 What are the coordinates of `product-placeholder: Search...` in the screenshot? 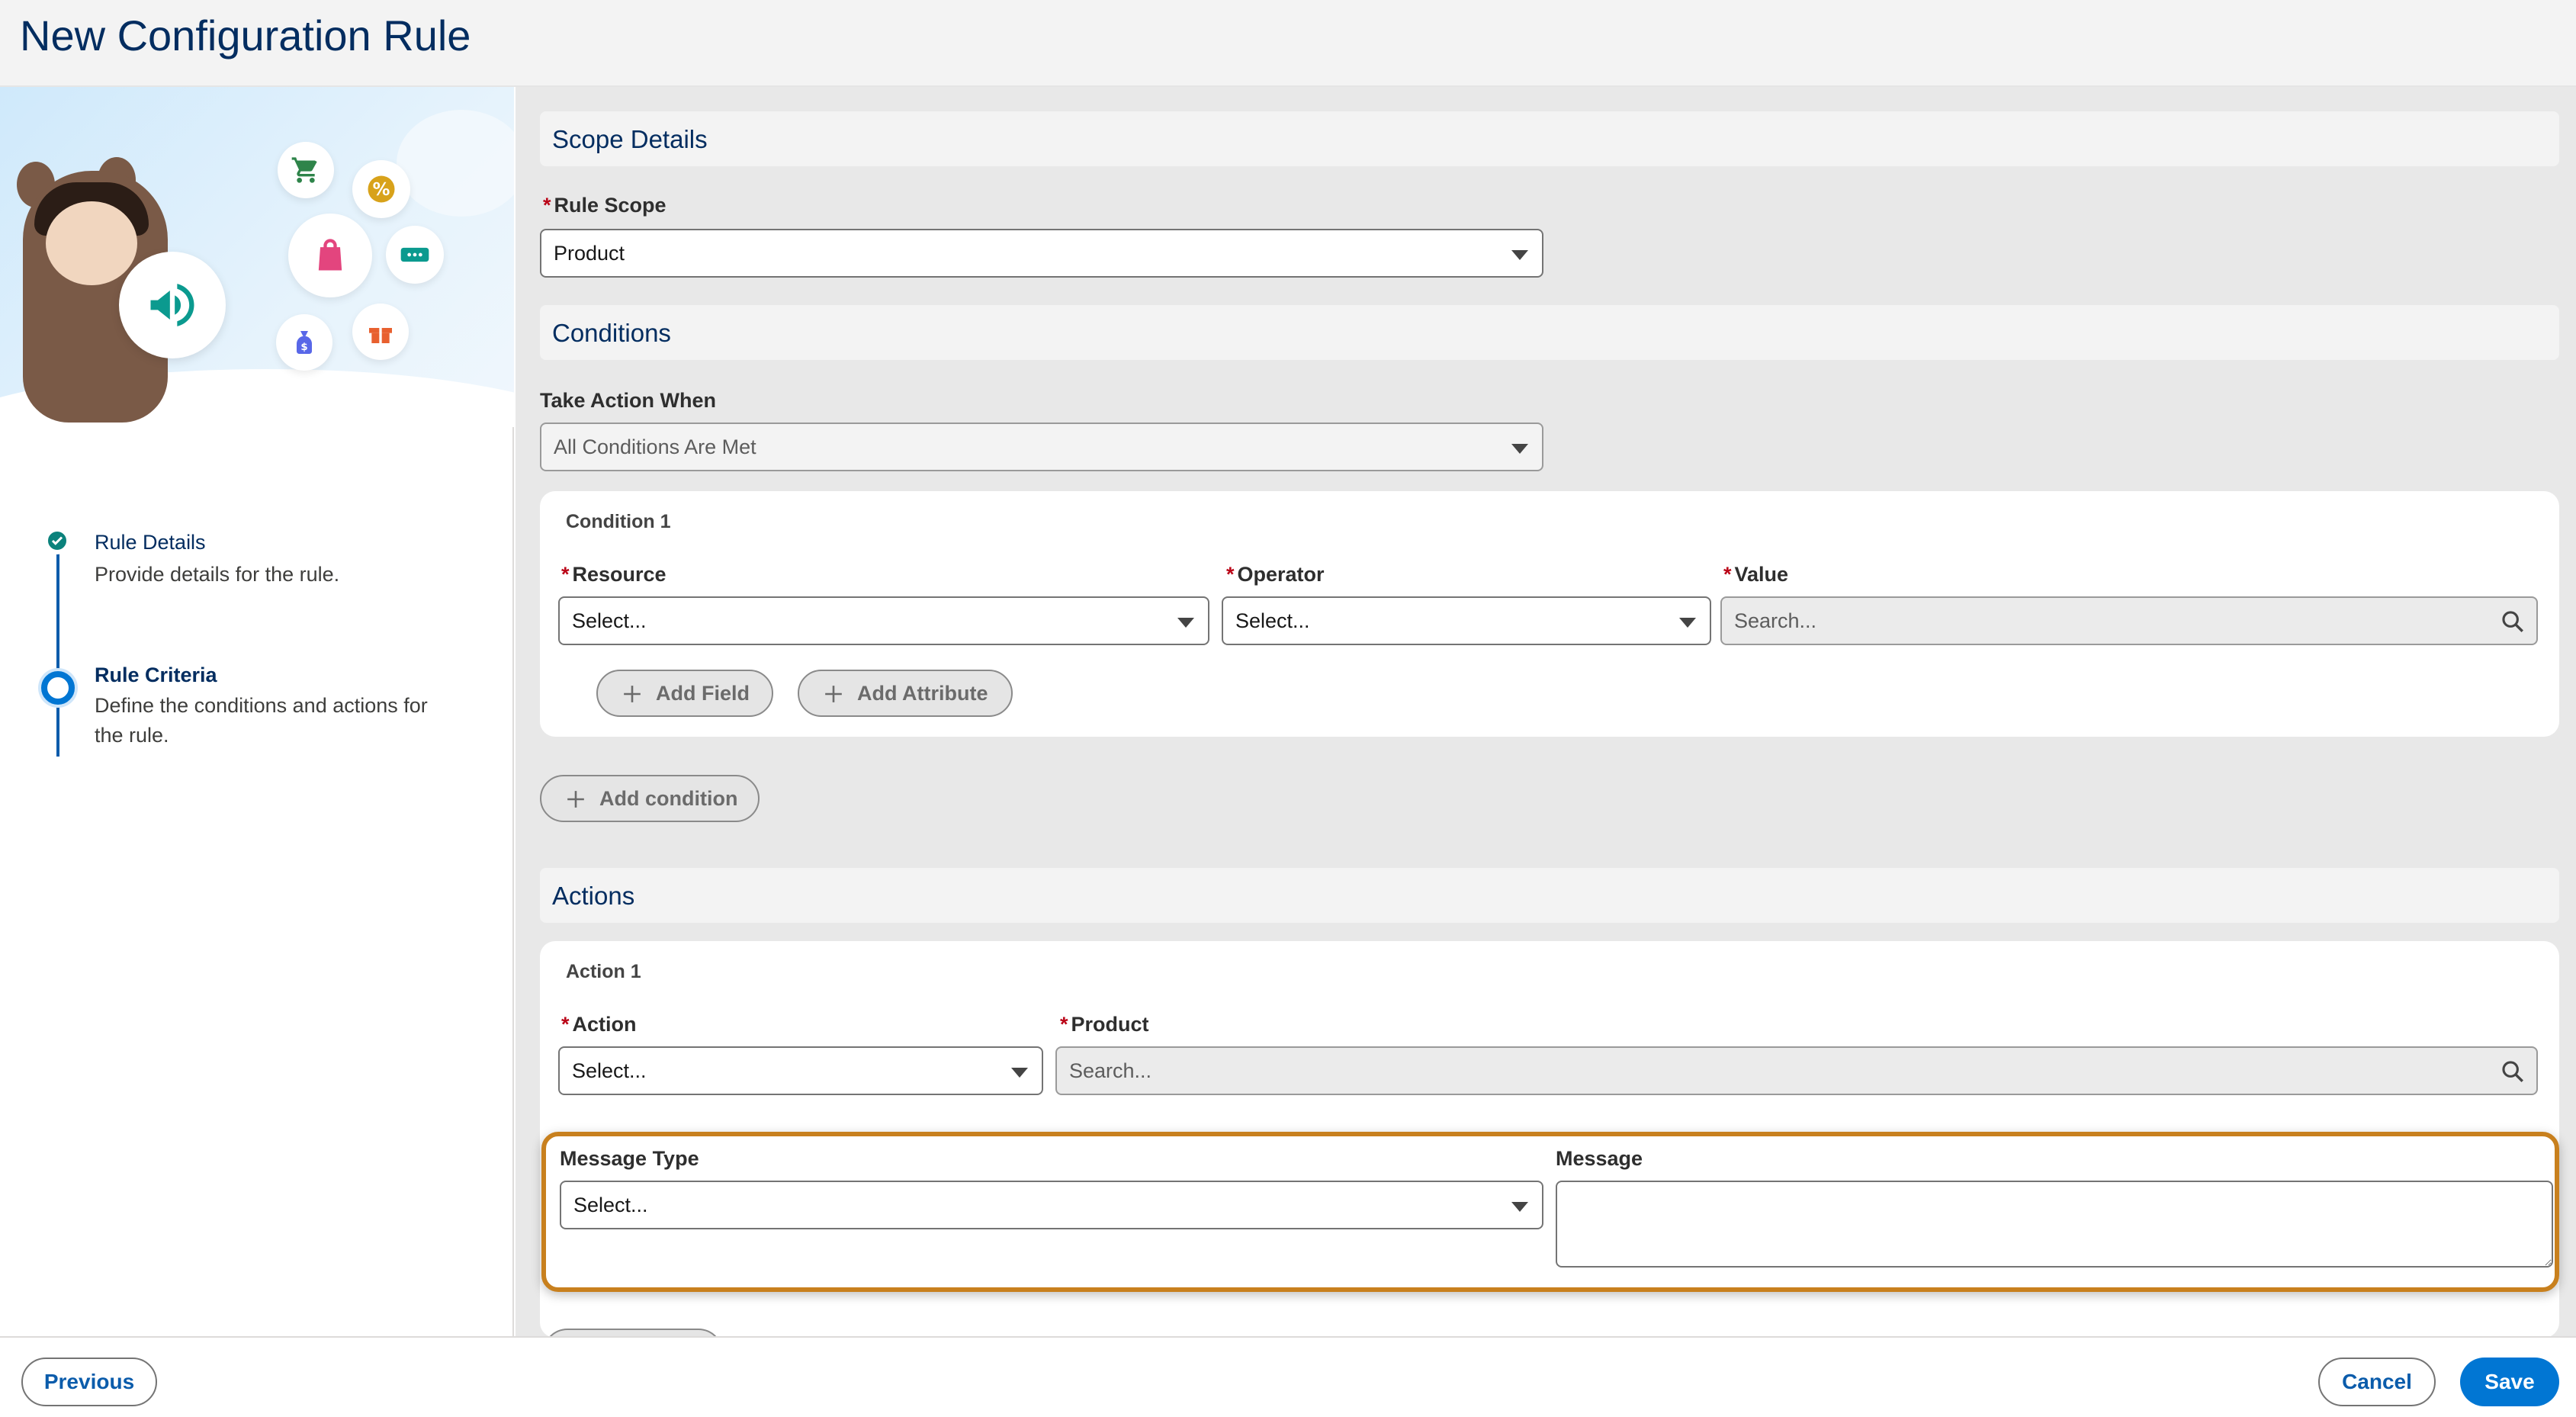 It's located at (1110, 1070).